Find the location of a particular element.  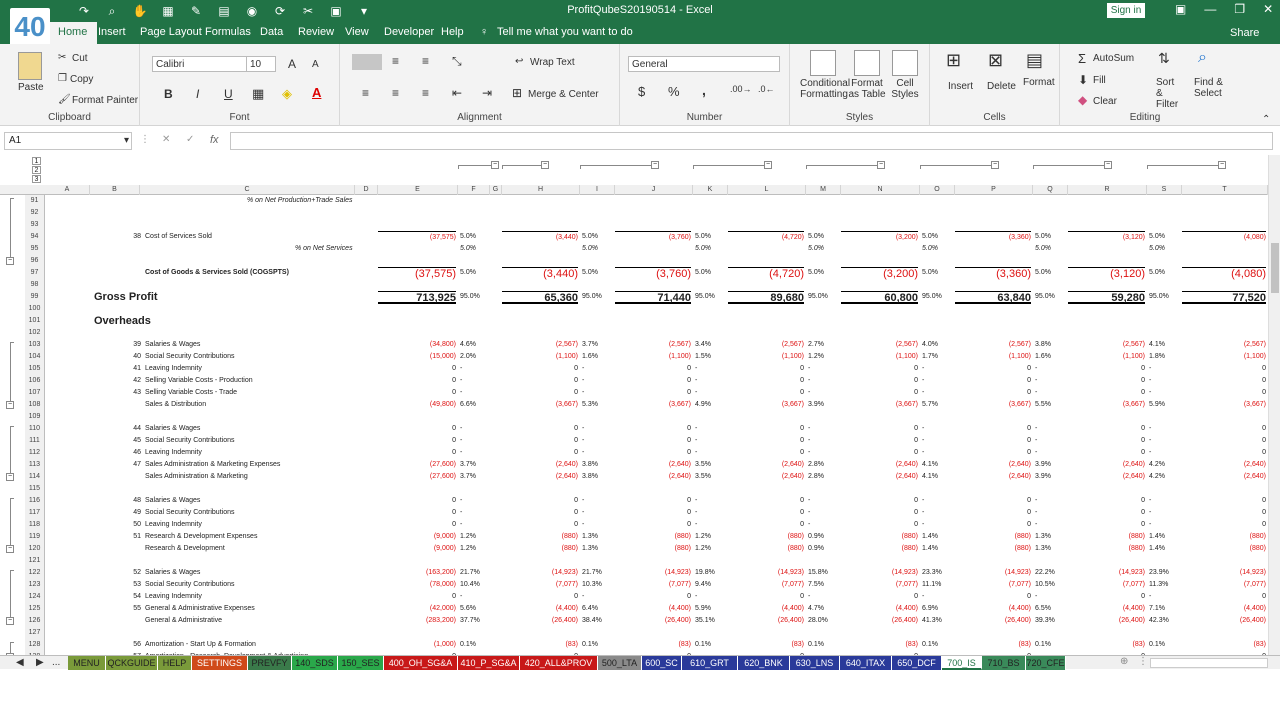

account-number-cell: 48 is located at coordinates (133, 501).